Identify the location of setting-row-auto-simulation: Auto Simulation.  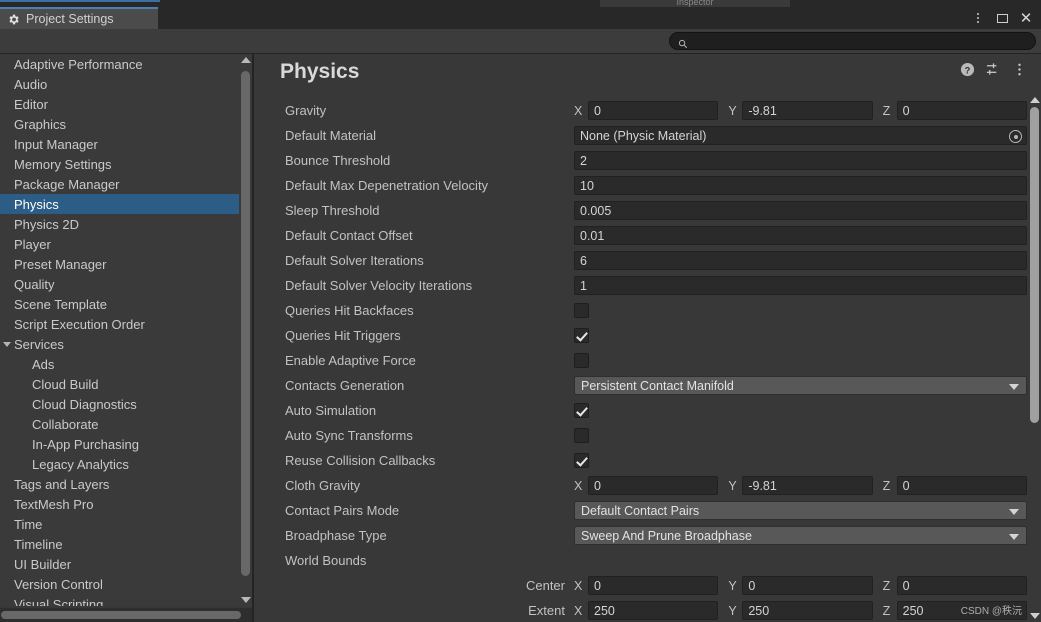
(647, 410).